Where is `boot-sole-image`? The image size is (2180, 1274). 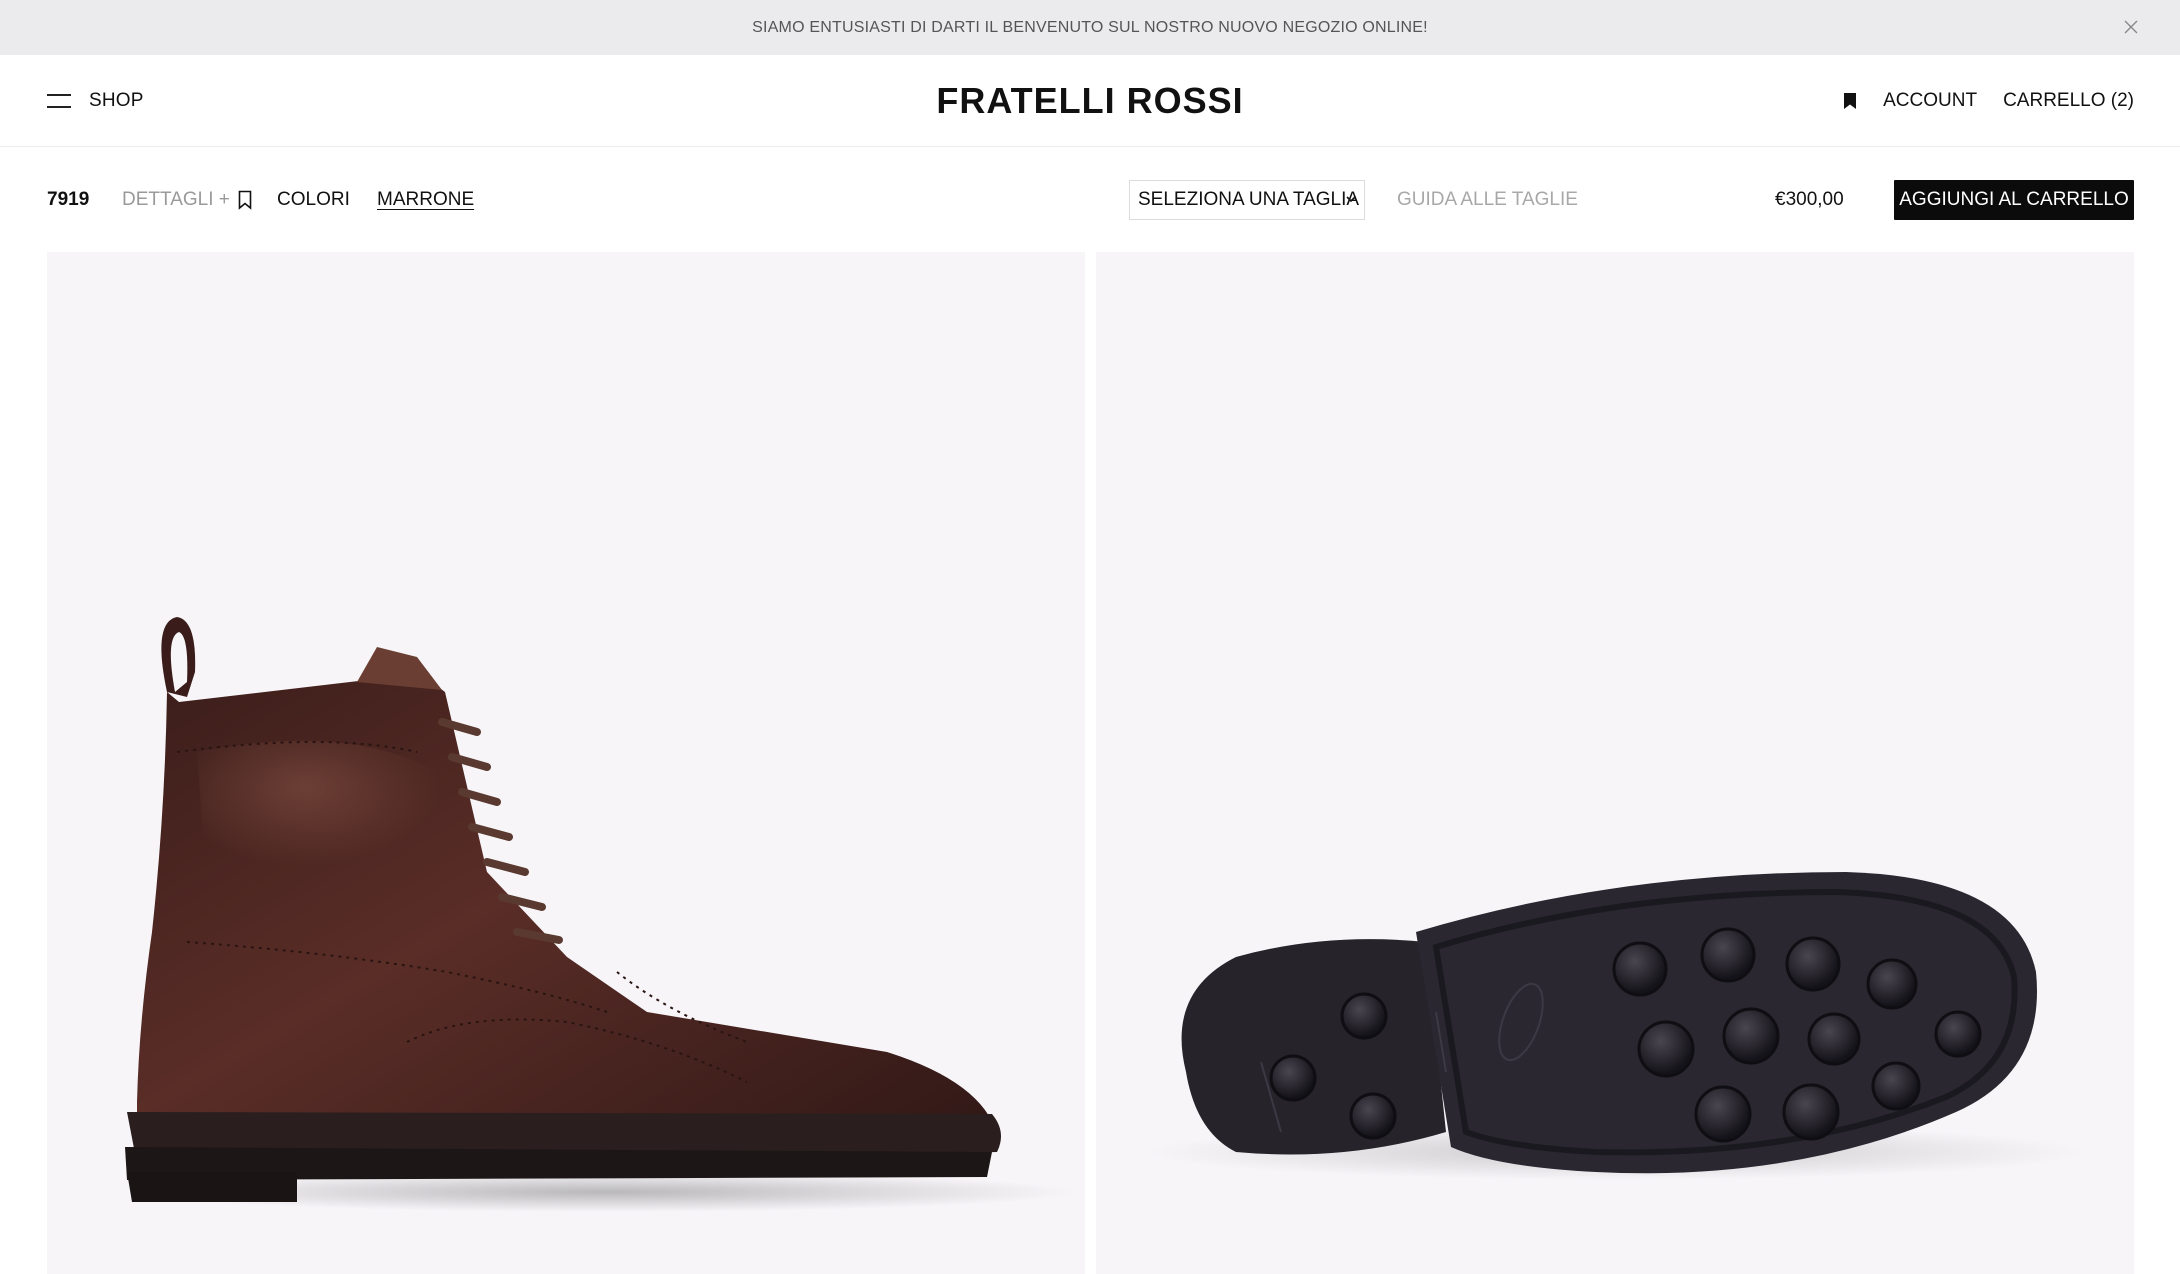 boot-sole-image is located at coordinates (1616, 1026).